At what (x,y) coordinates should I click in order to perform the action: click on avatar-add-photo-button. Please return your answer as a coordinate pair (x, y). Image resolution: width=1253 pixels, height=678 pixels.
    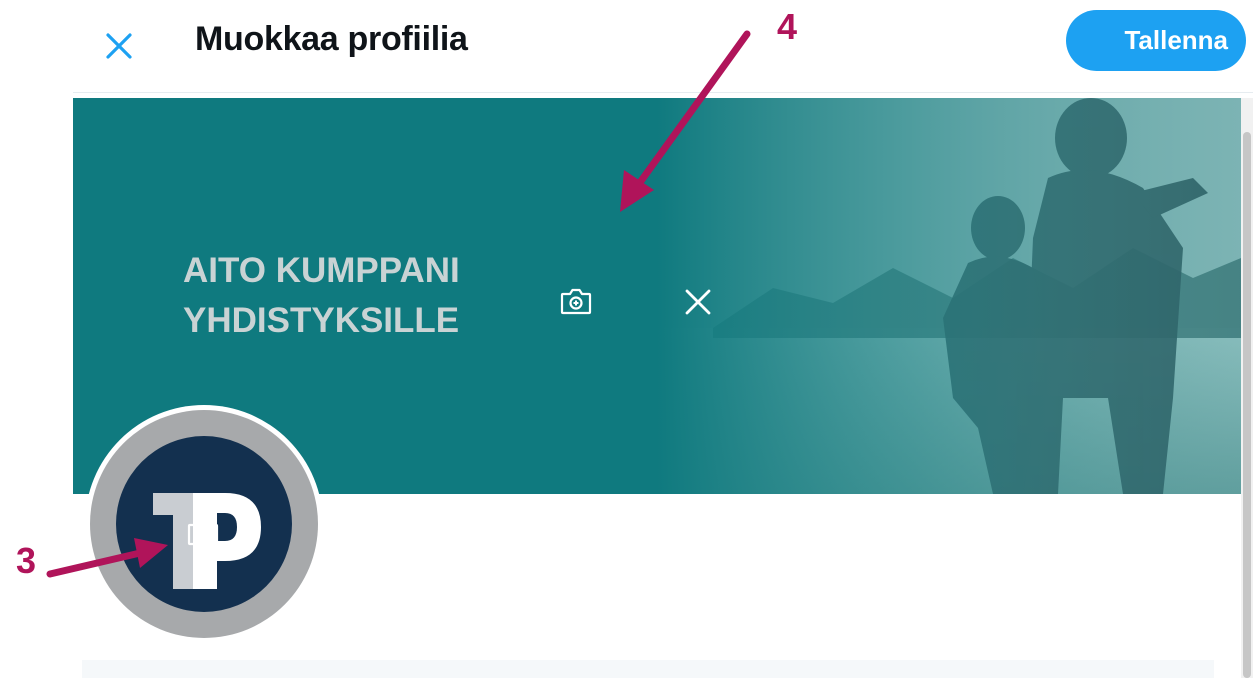
    Looking at the image, I should click on (203, 532).